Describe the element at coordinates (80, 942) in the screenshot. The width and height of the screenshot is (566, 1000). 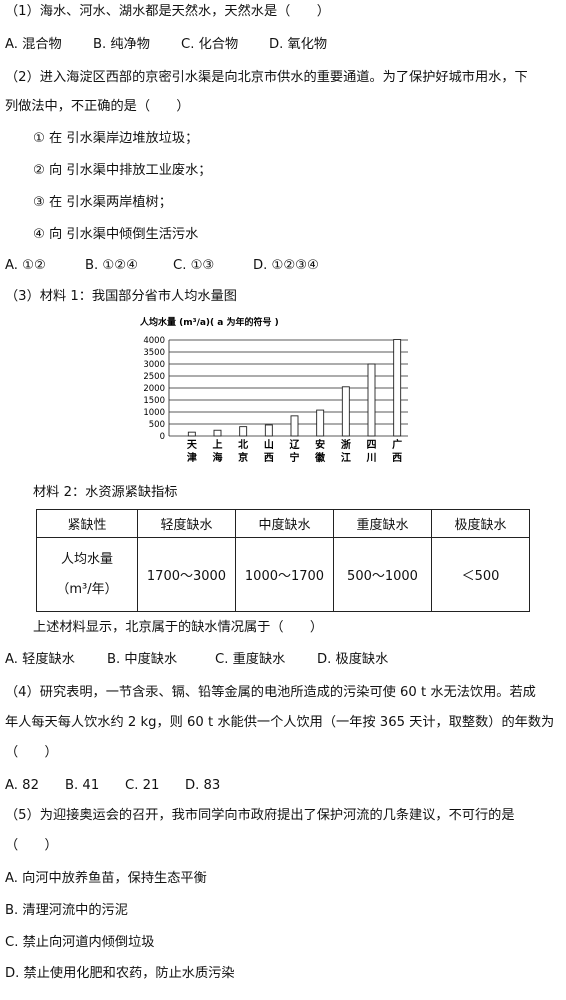
I see `q5-option-c: C. 禁止向河道内倾倒垃圾` at that location.